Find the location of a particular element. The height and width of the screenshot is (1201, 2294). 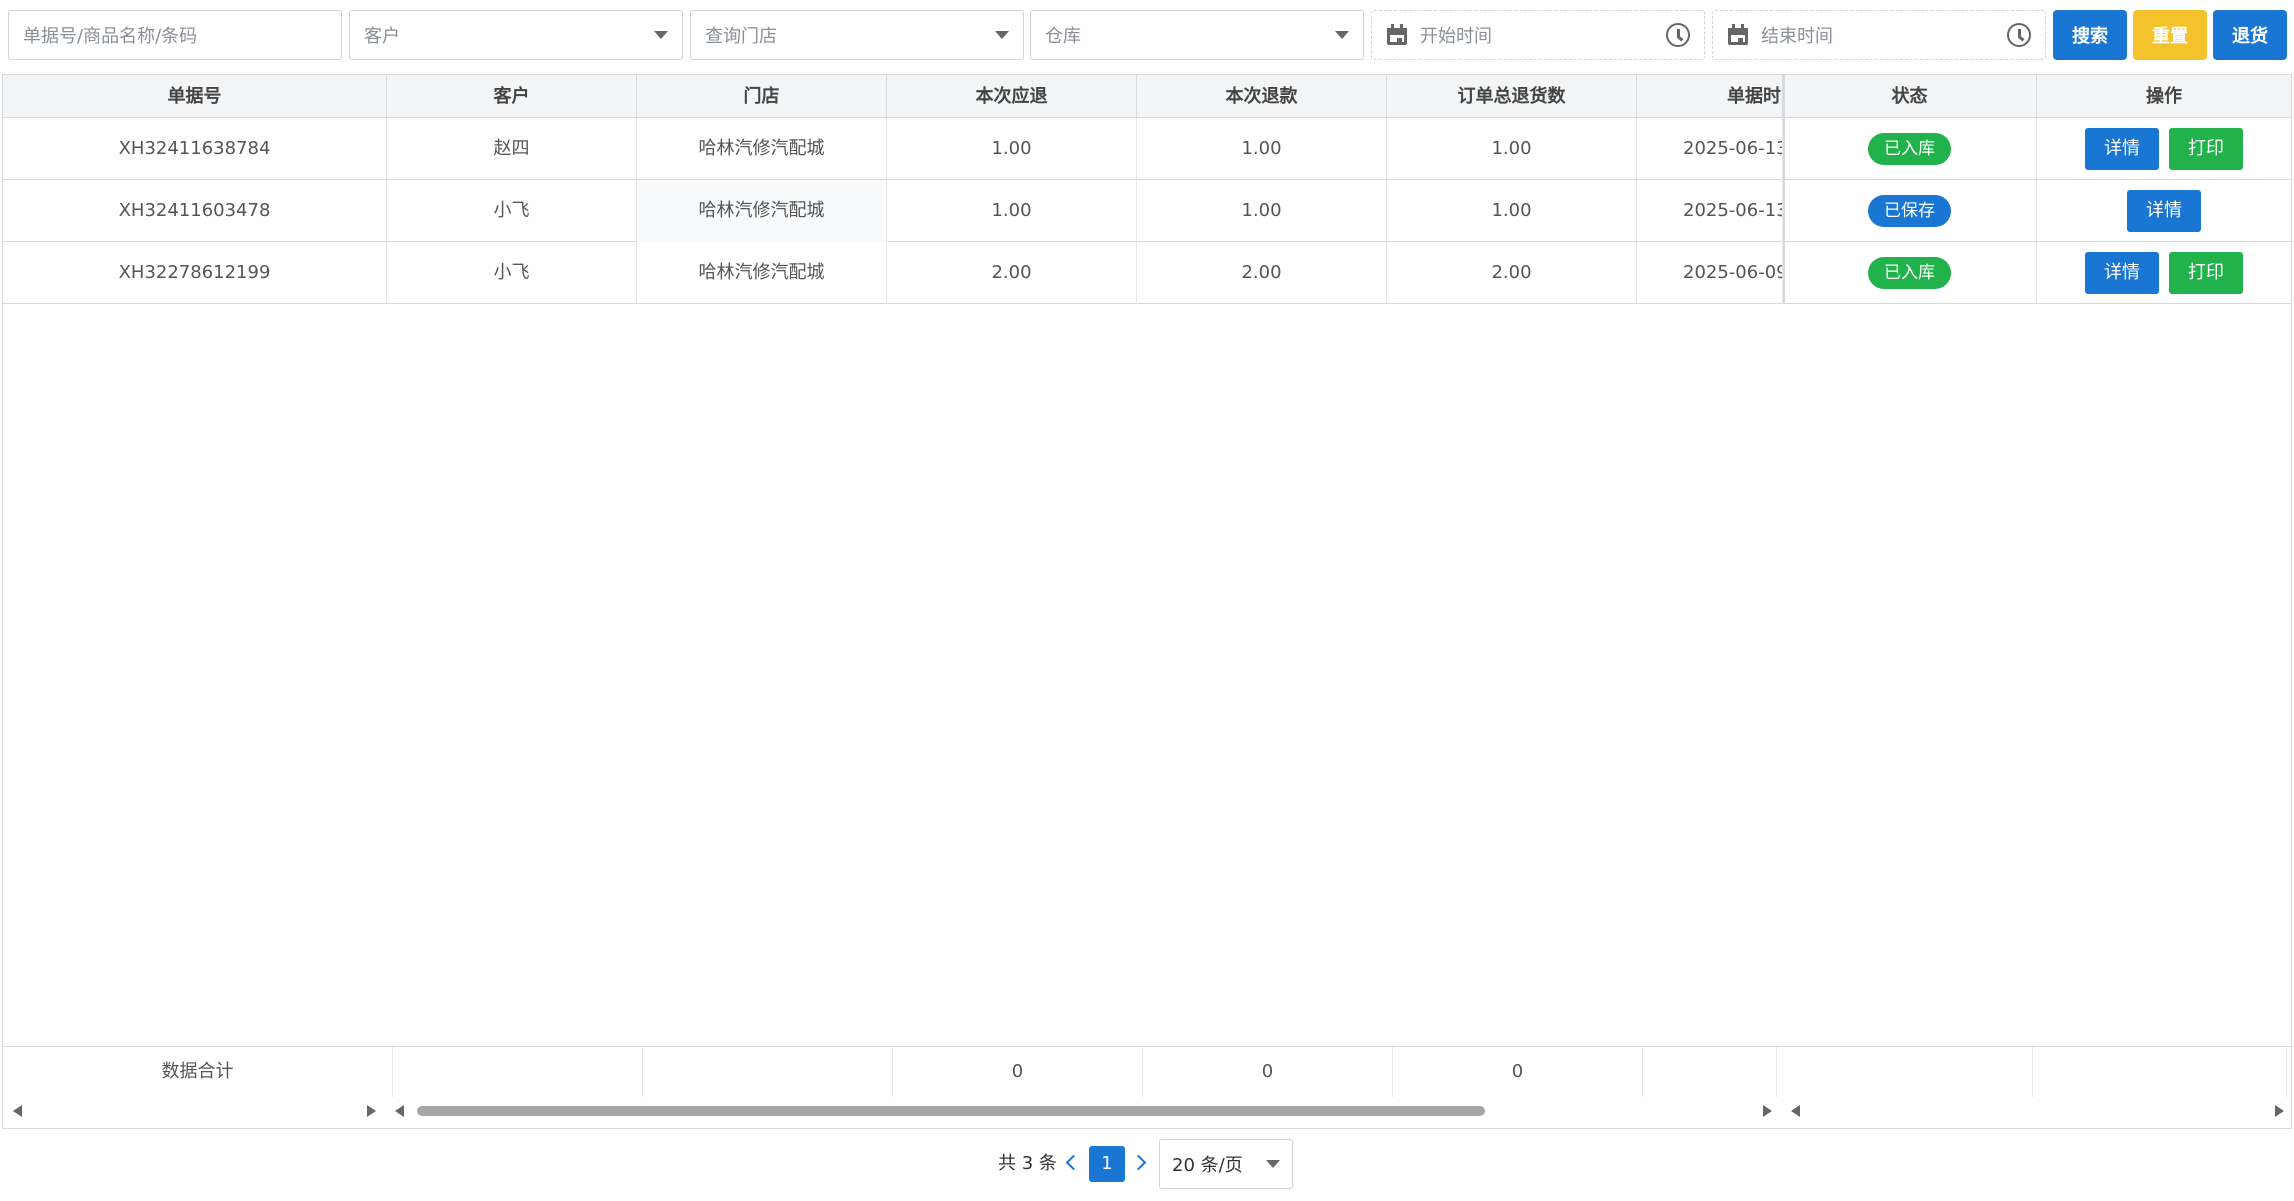

summary-refund: 0 is located at coordinates (1268, 1072).